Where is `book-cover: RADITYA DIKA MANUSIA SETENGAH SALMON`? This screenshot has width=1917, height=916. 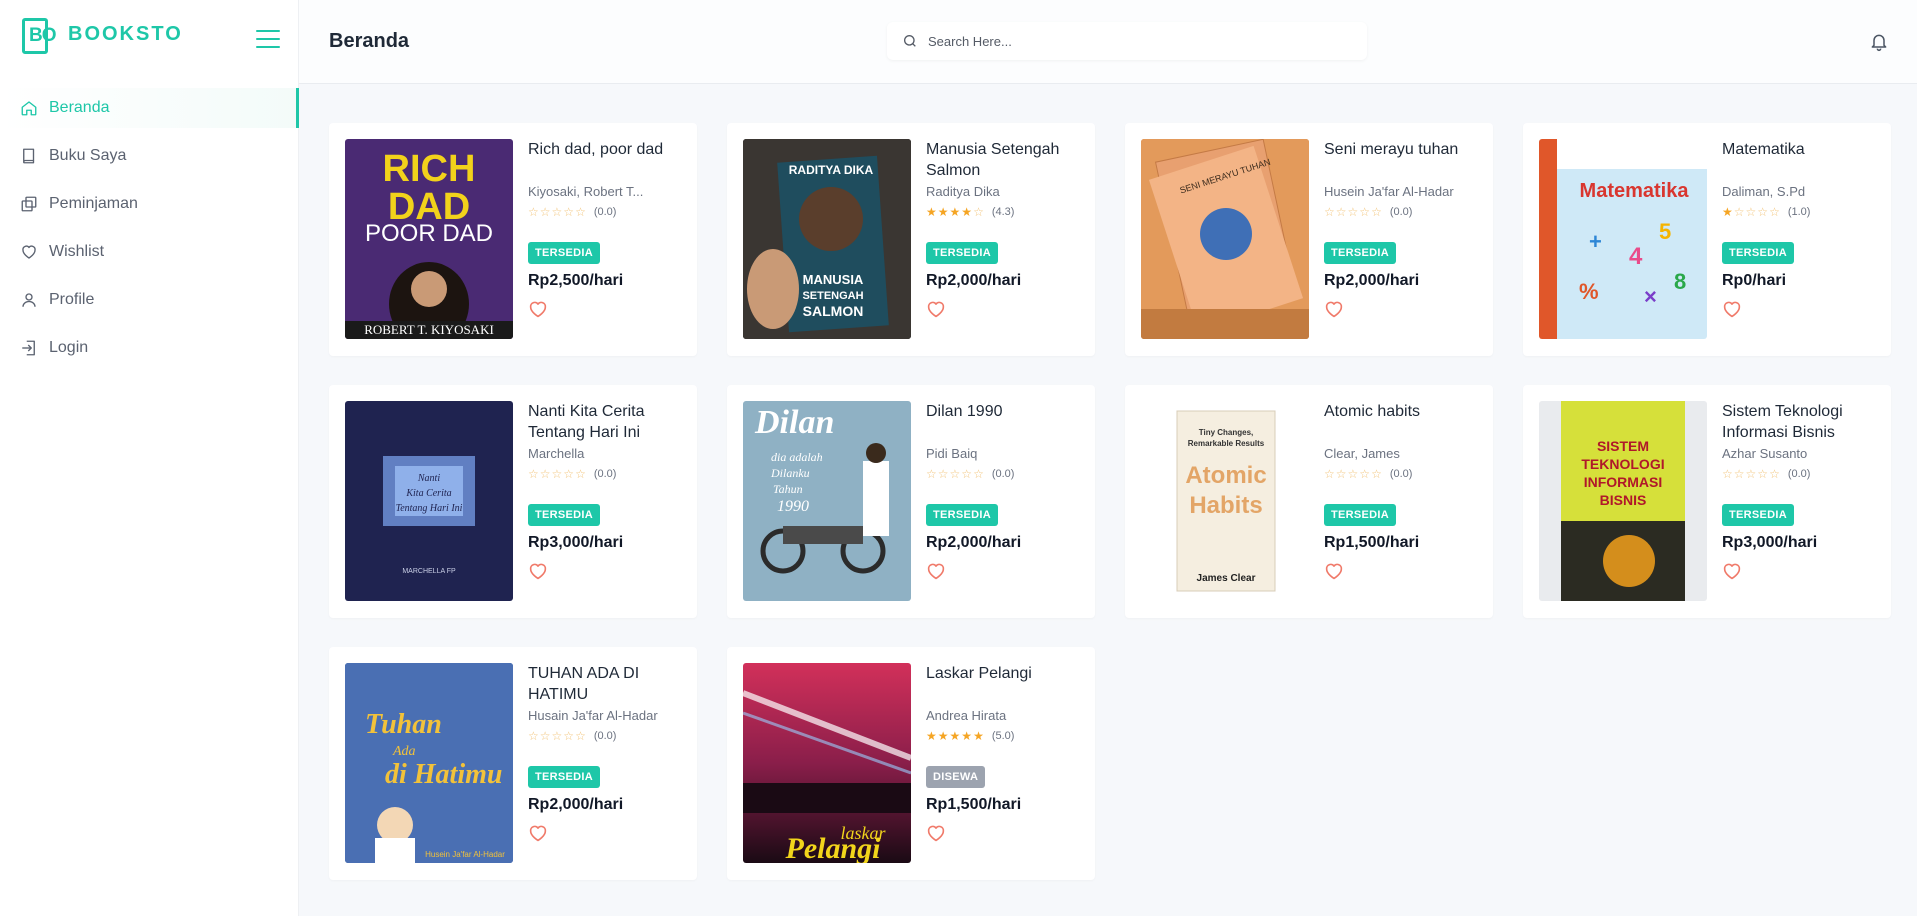
book-cover: RADITYA DIKA MANUSIA SETENGAH SALMON is located at coordinates (827, 239).